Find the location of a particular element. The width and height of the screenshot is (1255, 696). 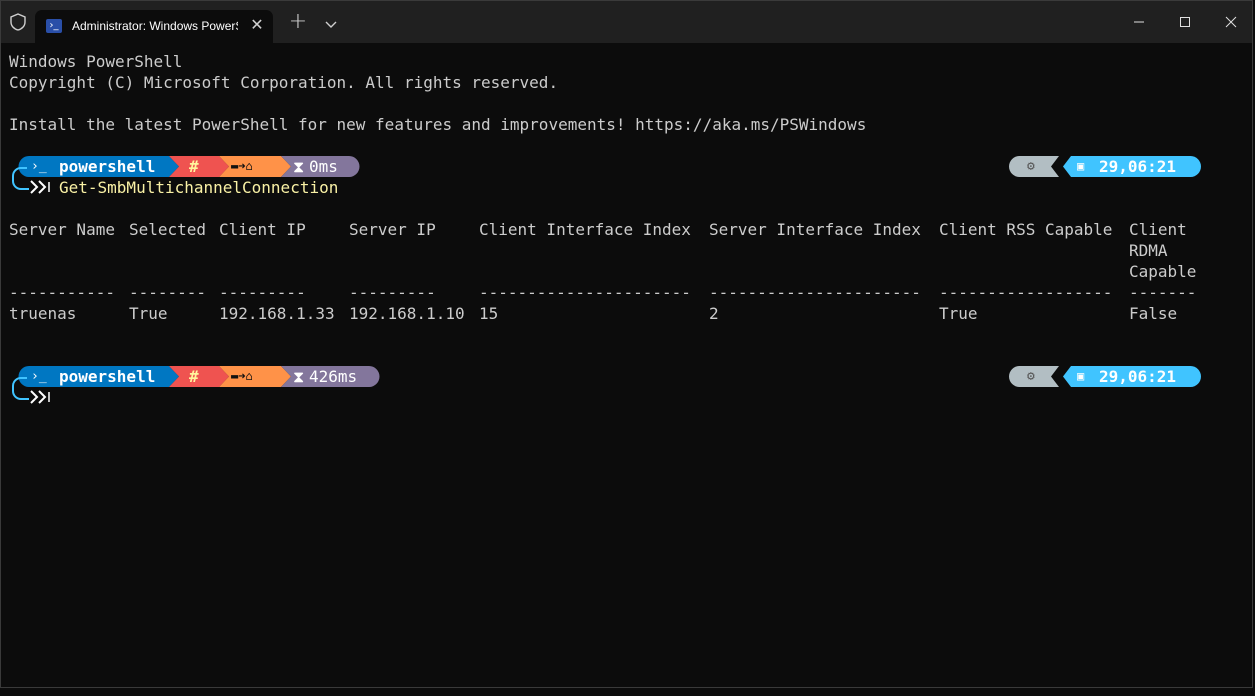

column-header: Server IP is located at coordinates (392, 229).